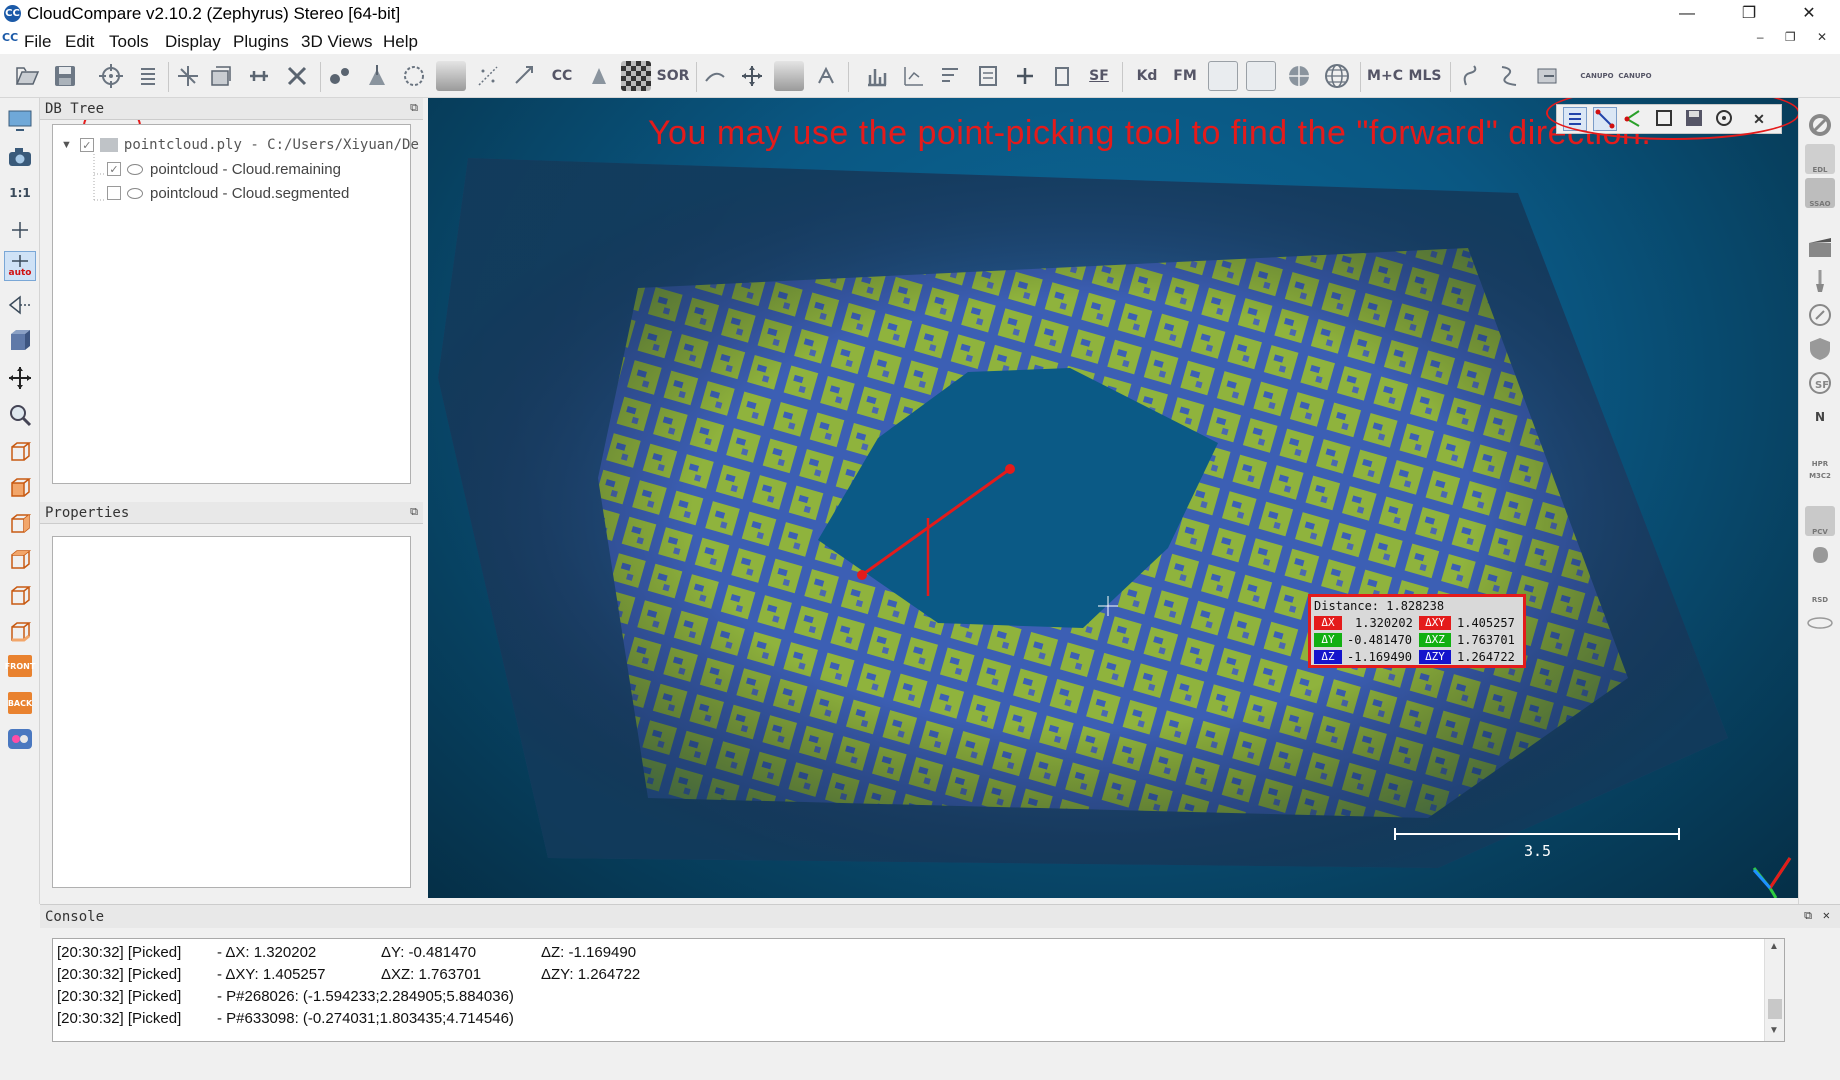  I want to click on sf-stats-icon, so click(914, 76).